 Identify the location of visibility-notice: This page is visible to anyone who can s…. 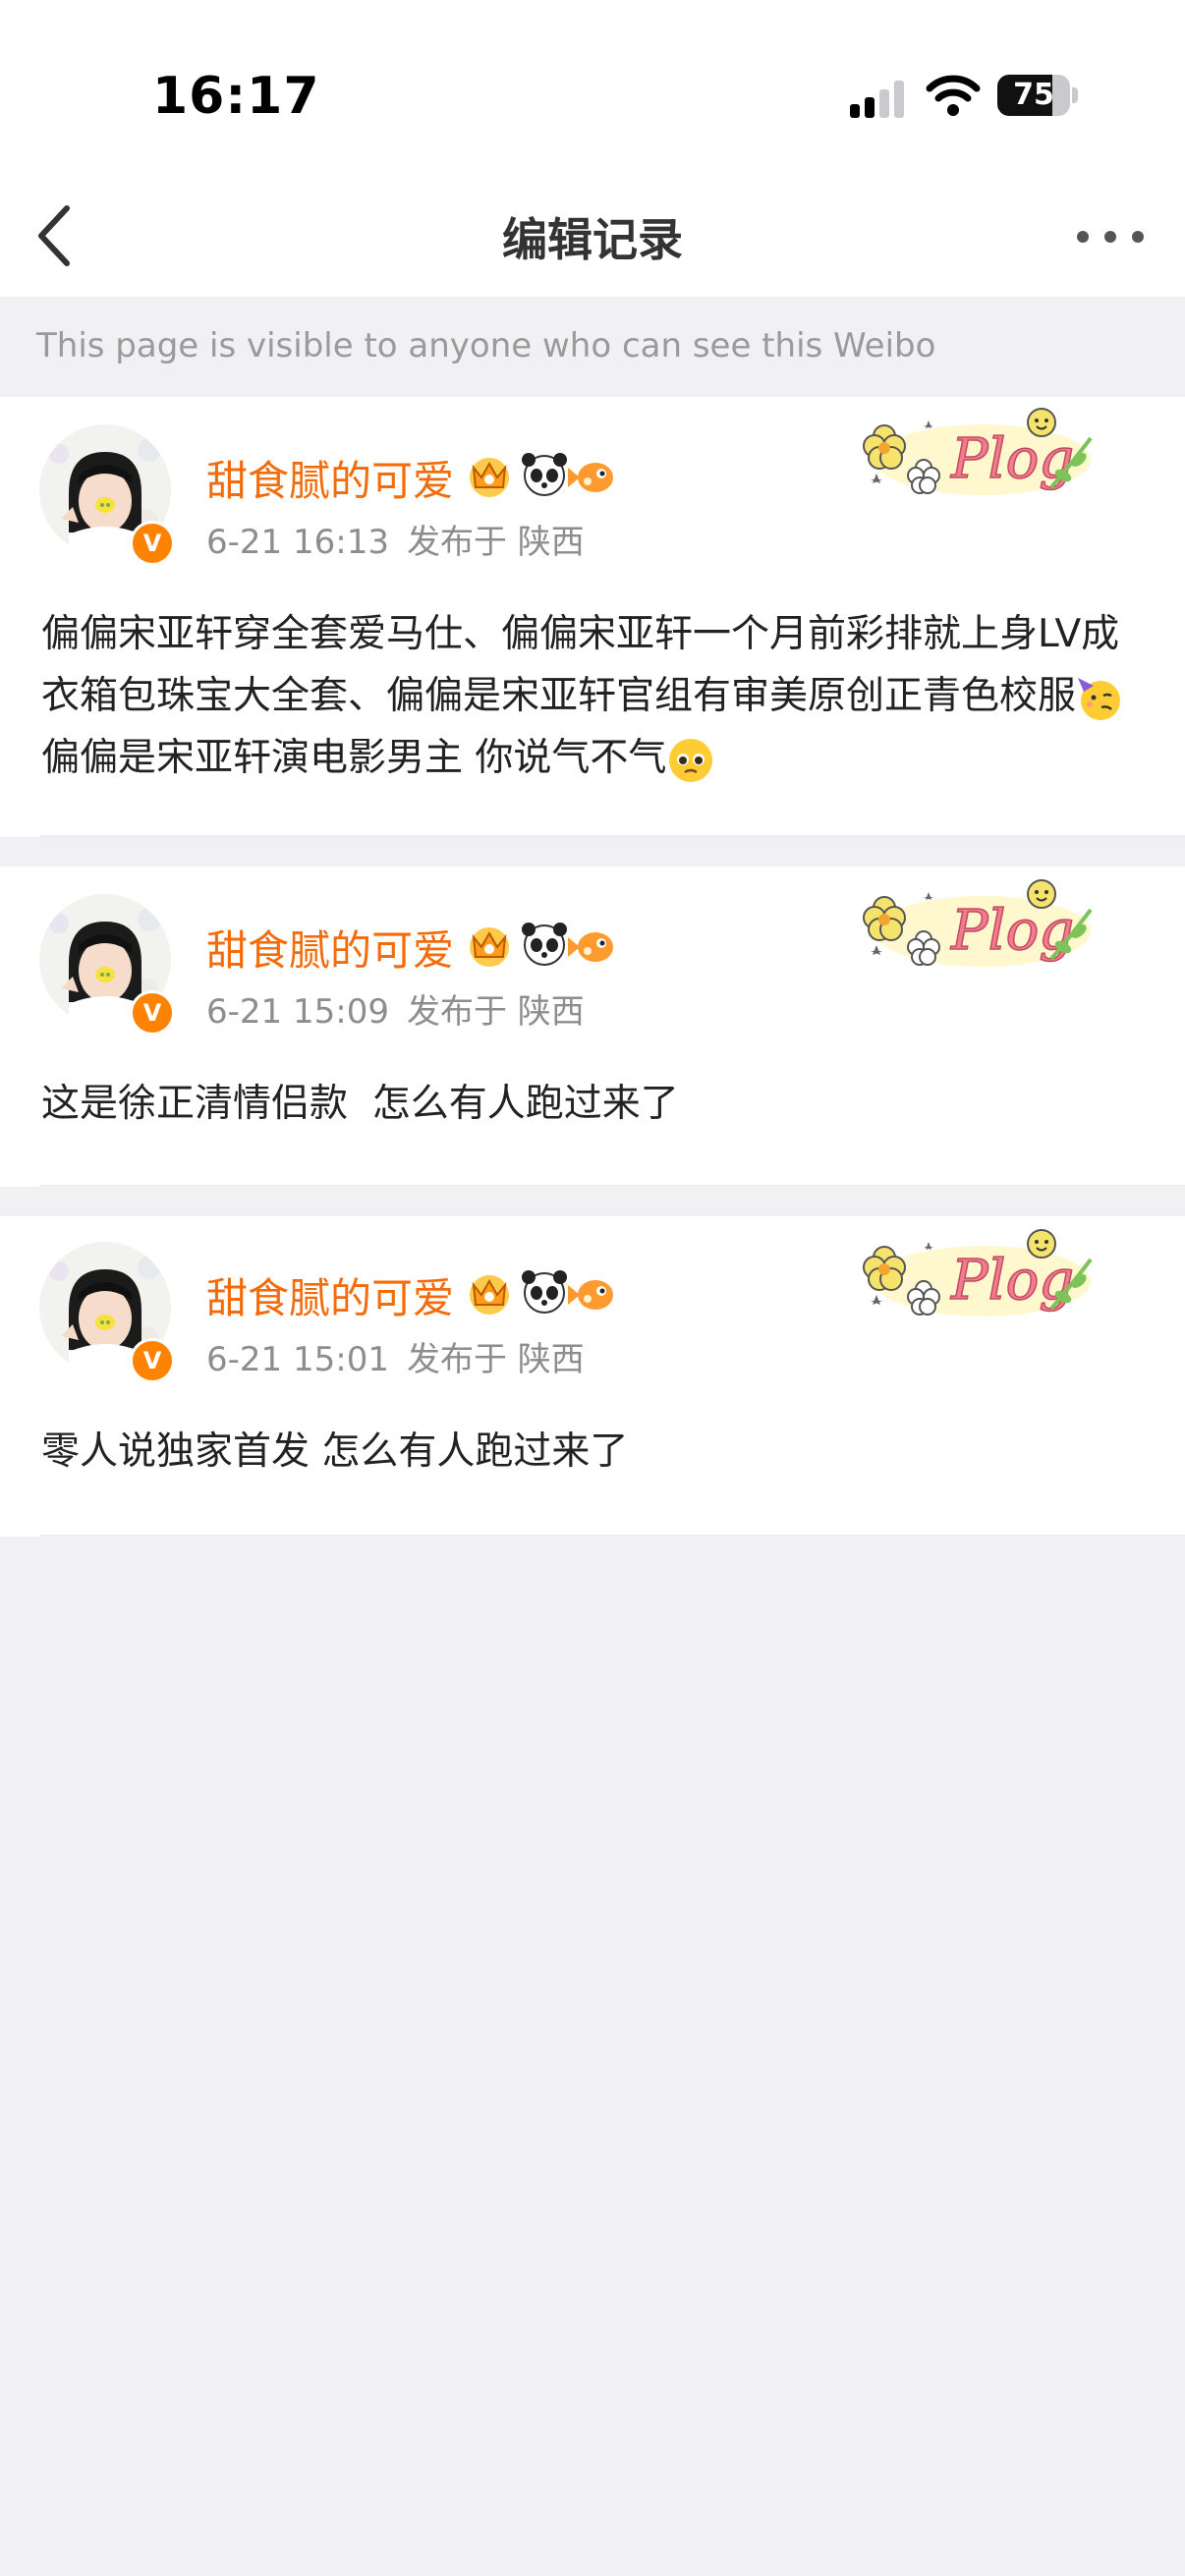
(592, 347).